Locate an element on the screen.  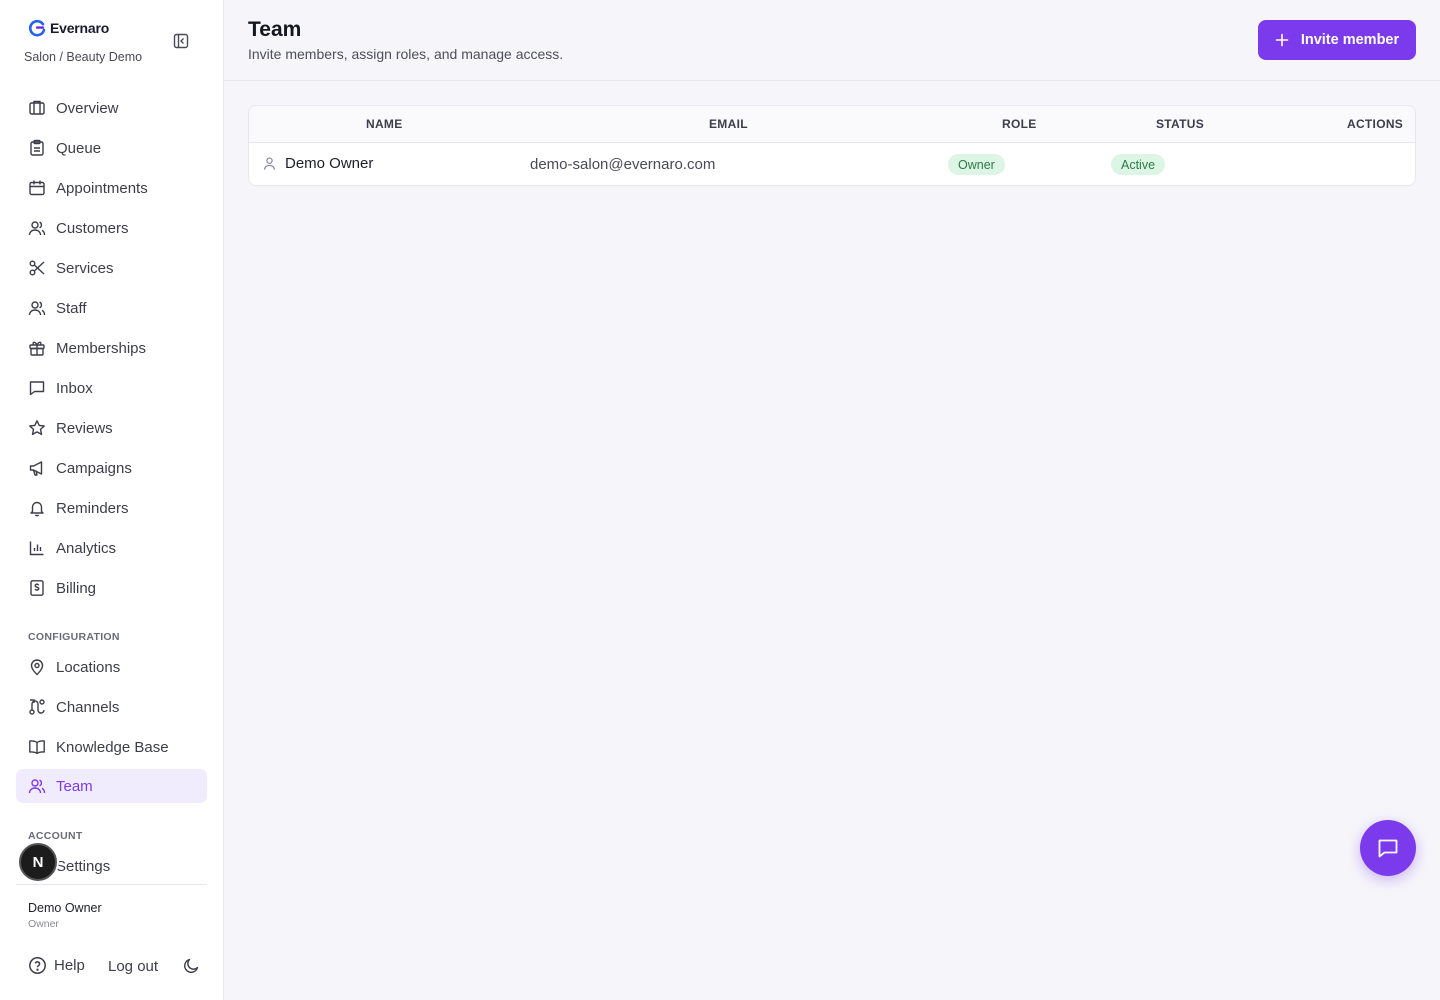
sidebar-item-appointments: Appointments is located at coordinates (111, 188).